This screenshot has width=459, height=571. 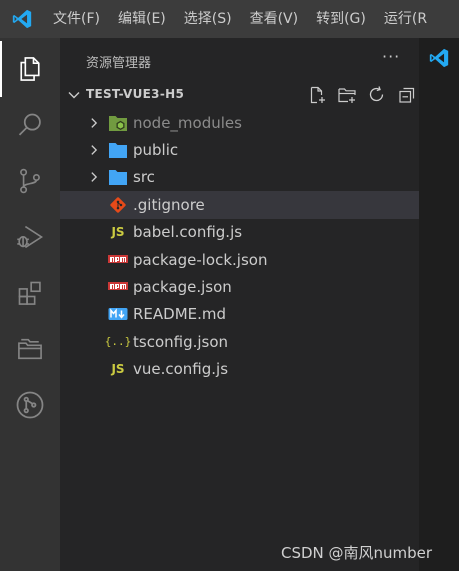 What do you see at coordinates (30, 293) in the screenshot?
I see `extensions-icon` at bounding box center [30, 293].